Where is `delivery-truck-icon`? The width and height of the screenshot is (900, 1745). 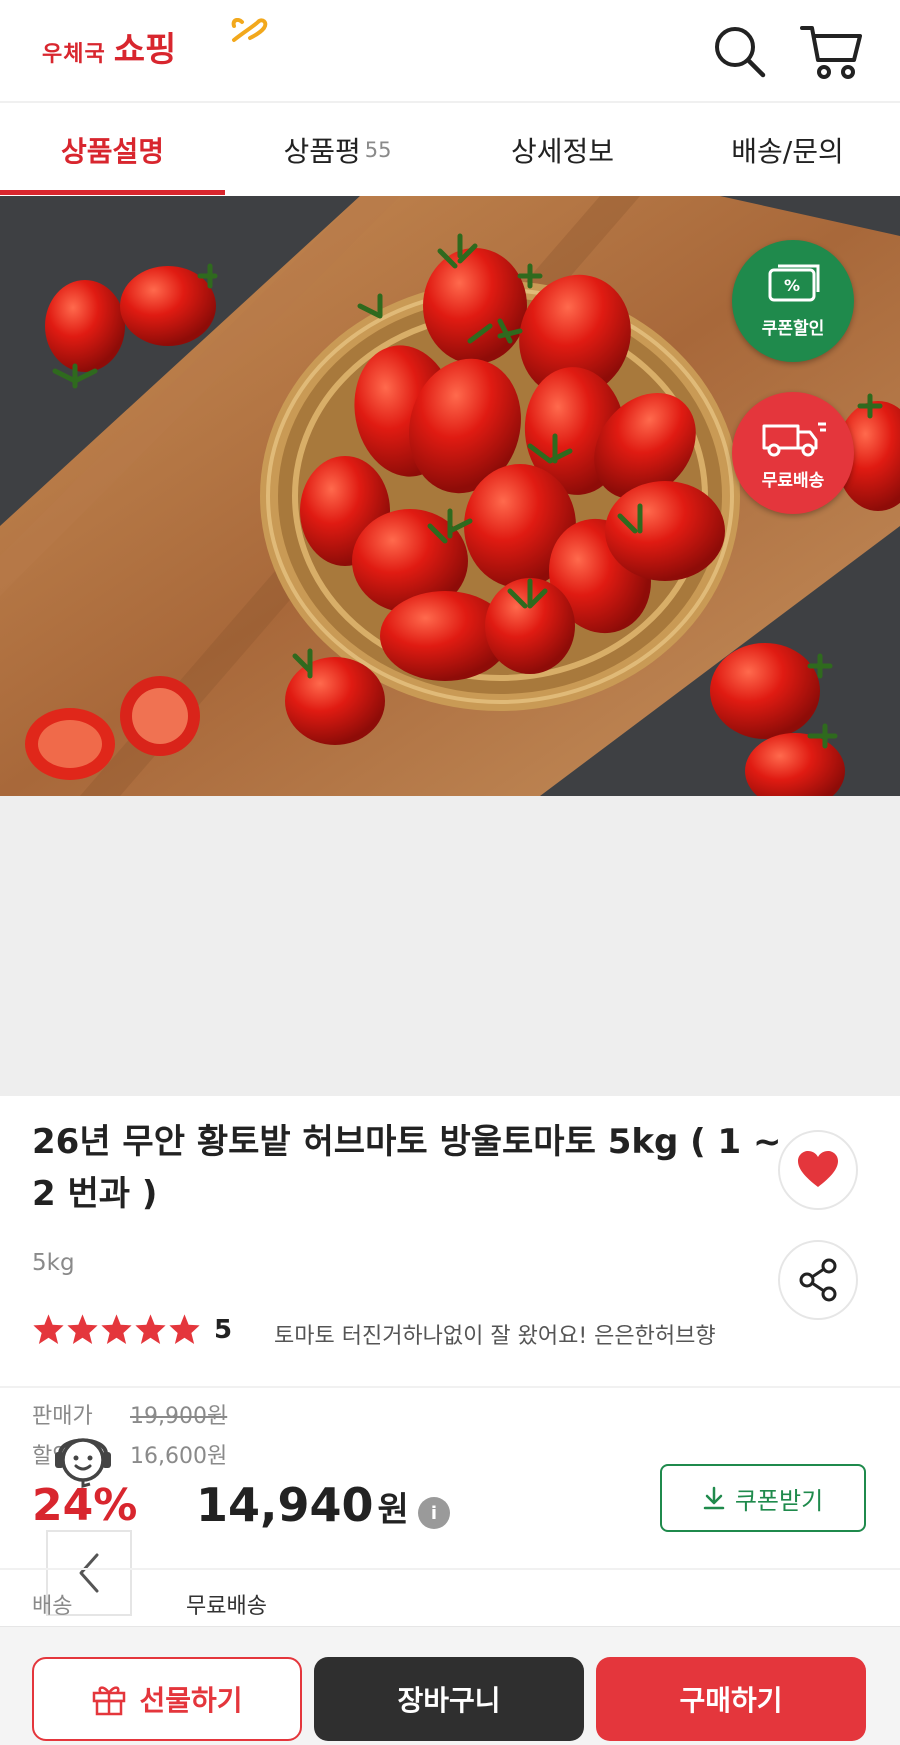
delivery-truck-icon is located at coordinates (794, 439).